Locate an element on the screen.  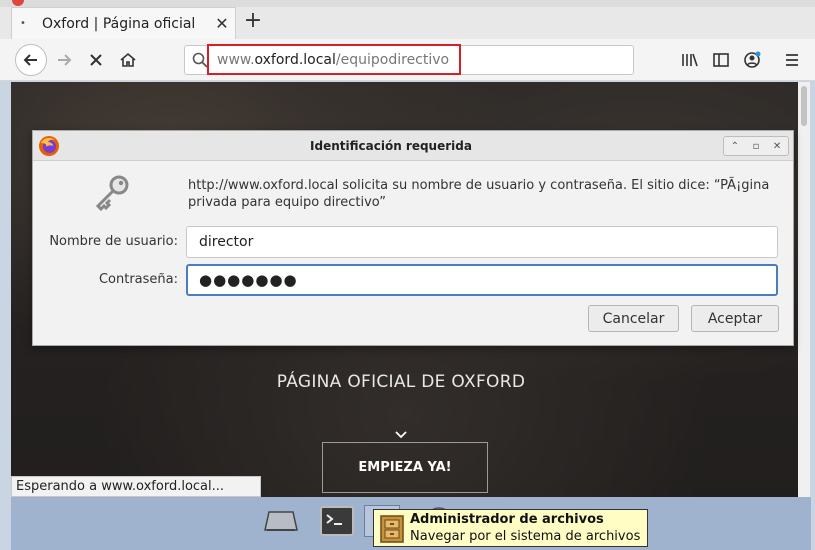
library-icon is located at coordinates (690, 60).